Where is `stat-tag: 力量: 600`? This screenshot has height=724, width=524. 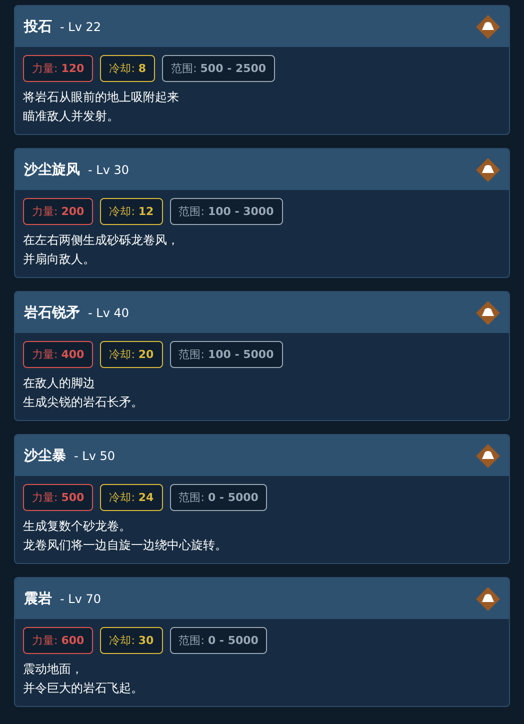 stat-tag: 力量: 600 is located at coordinates (58, 640).